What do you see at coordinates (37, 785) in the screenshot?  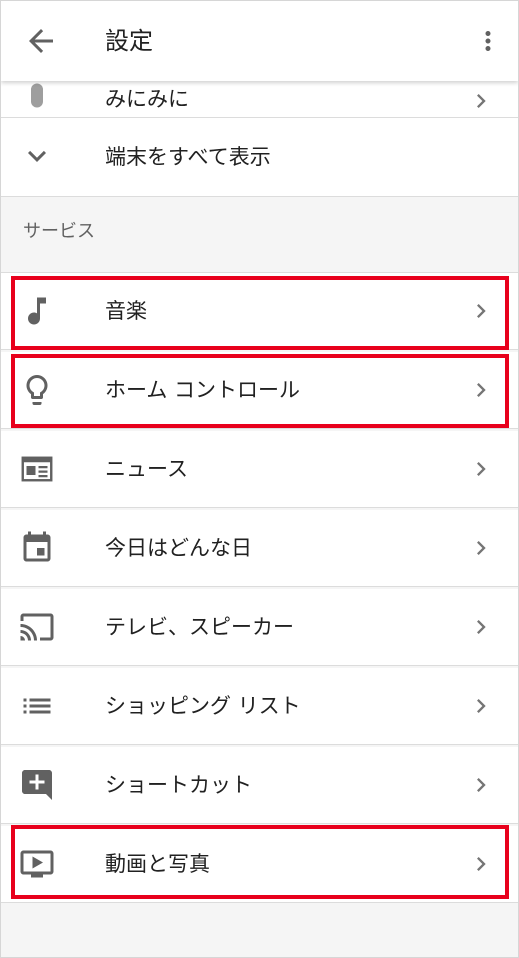 I see `add-comment-icon` at bounding box center [37, 785].